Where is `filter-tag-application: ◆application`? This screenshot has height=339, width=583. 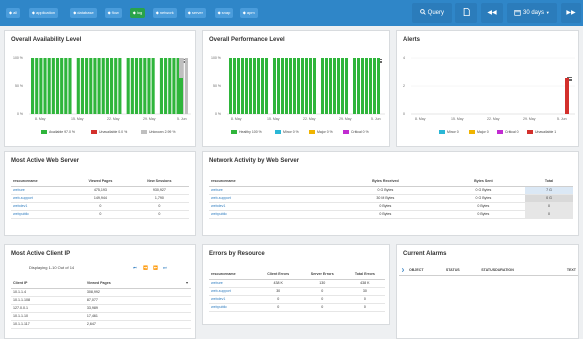
filter-tag-application: ◆application is located at coordinates (43, 13).